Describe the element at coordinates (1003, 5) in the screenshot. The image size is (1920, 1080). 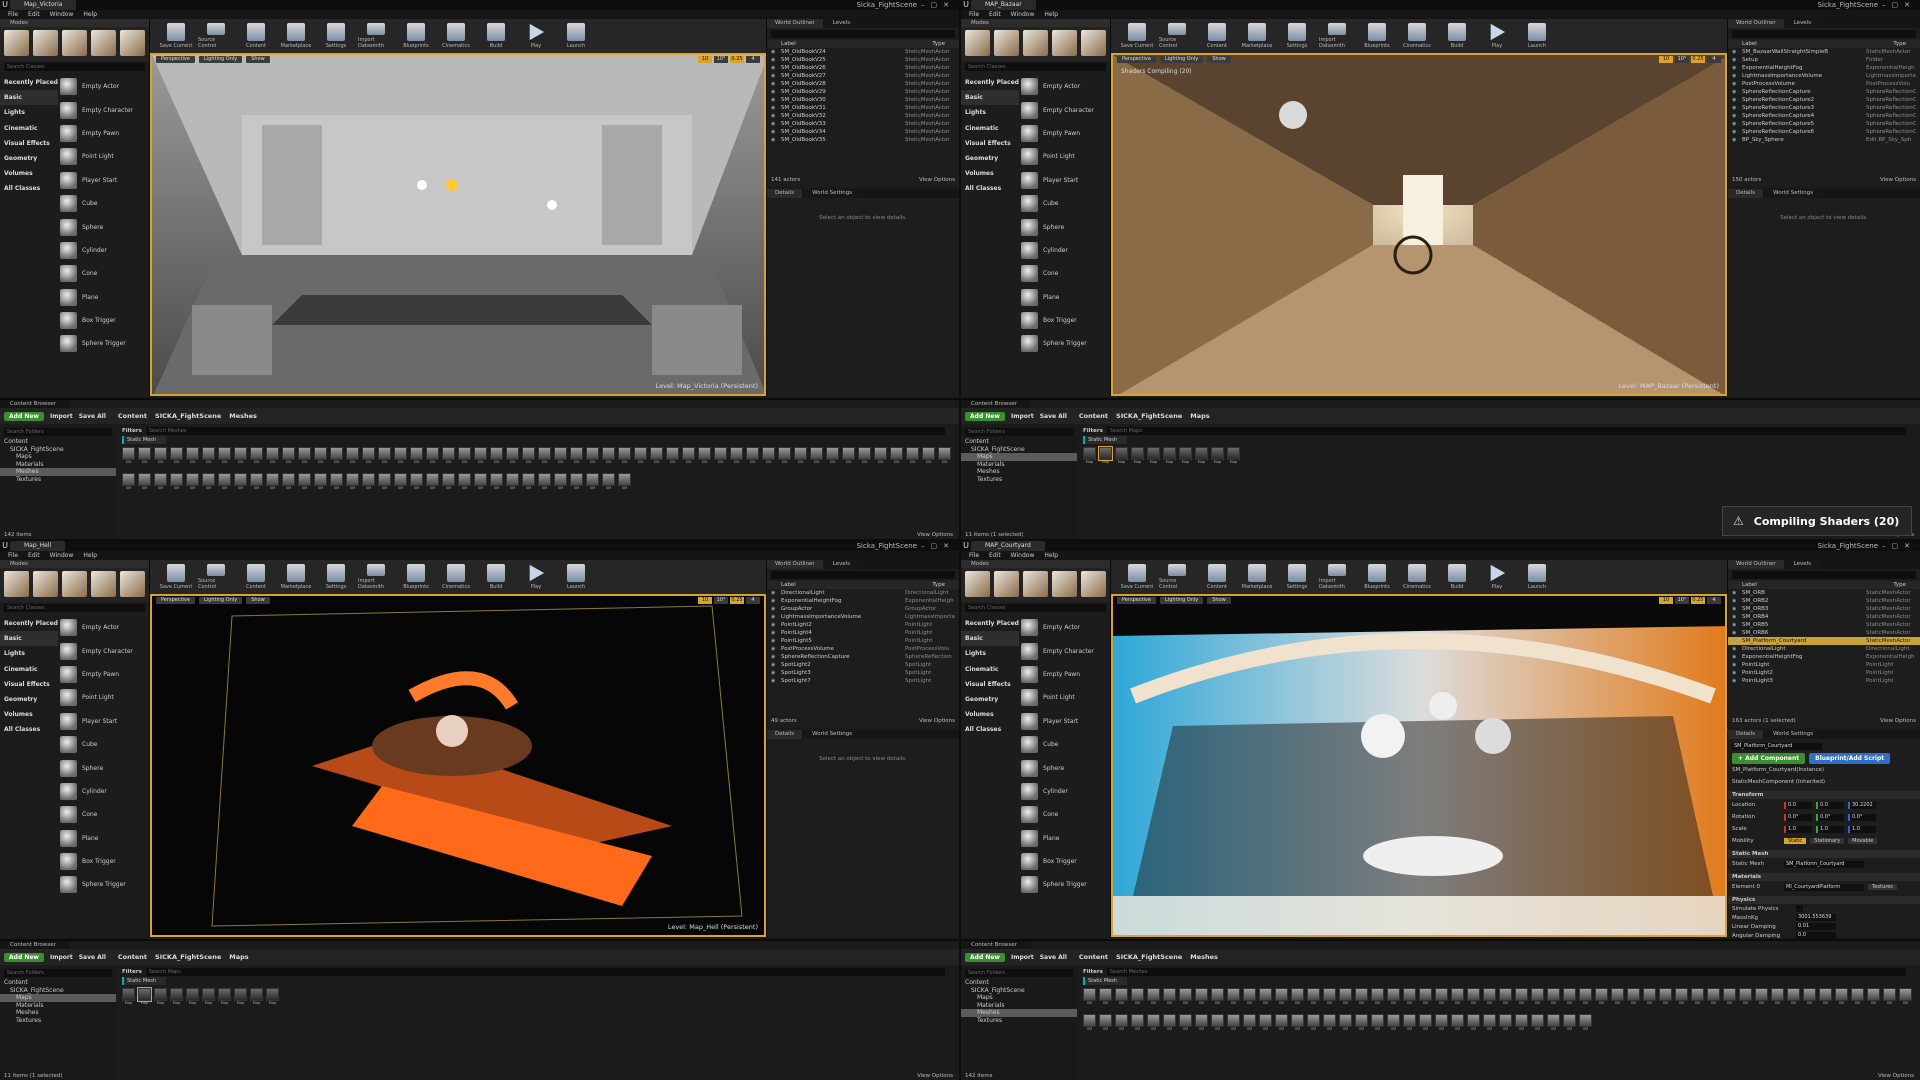
I see `map-tab: MAP_Bazaar` at that location.